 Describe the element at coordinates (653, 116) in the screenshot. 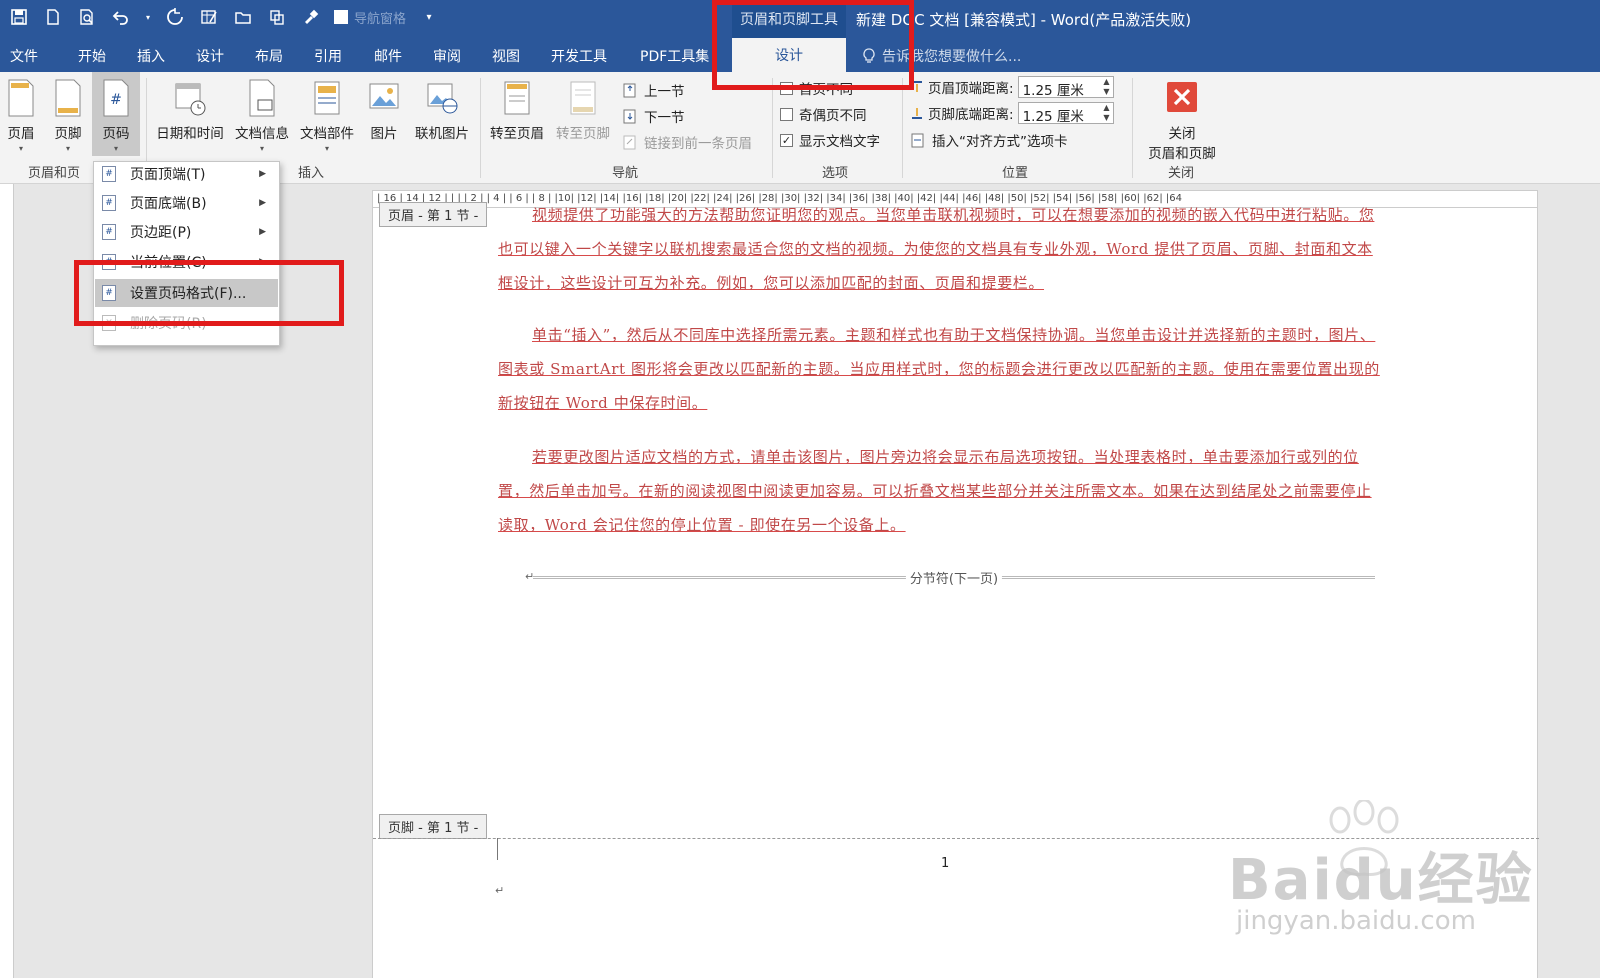

I see `next-section-button: 下一节` at that location.